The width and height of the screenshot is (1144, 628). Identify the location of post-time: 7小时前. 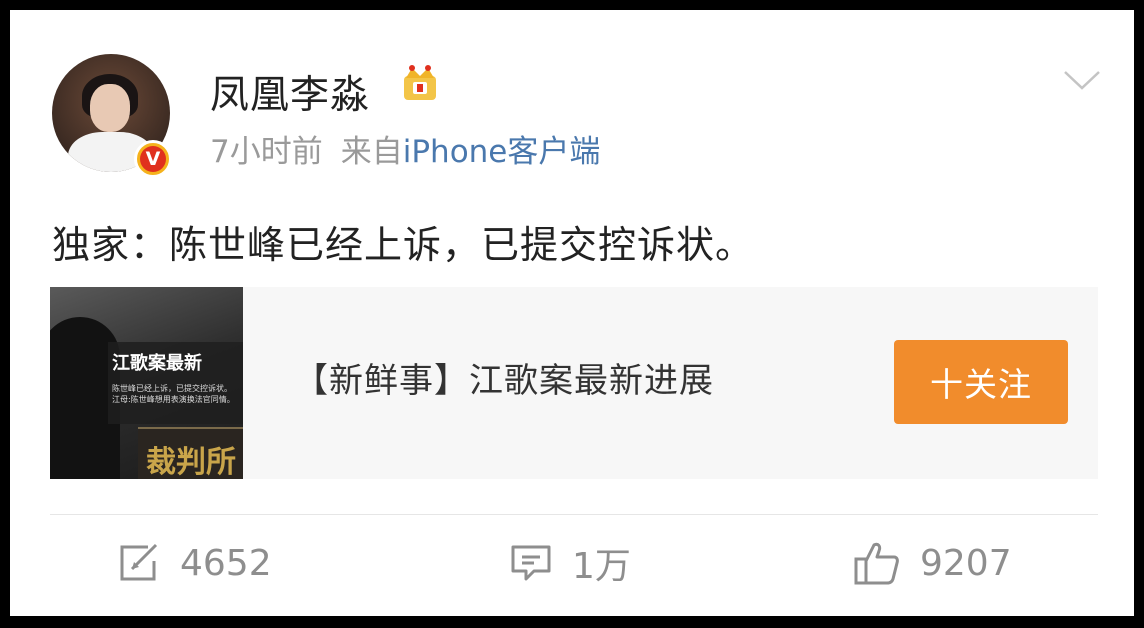
(266, 152).